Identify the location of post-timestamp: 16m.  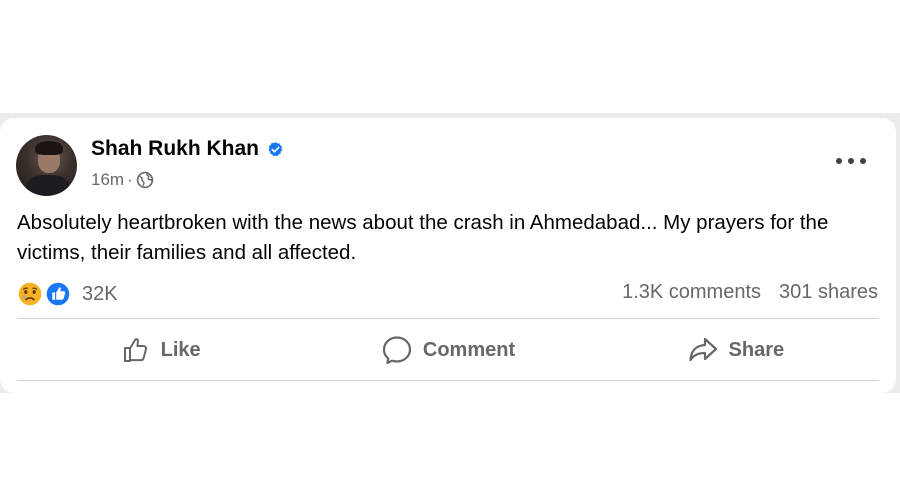
(107, 180).